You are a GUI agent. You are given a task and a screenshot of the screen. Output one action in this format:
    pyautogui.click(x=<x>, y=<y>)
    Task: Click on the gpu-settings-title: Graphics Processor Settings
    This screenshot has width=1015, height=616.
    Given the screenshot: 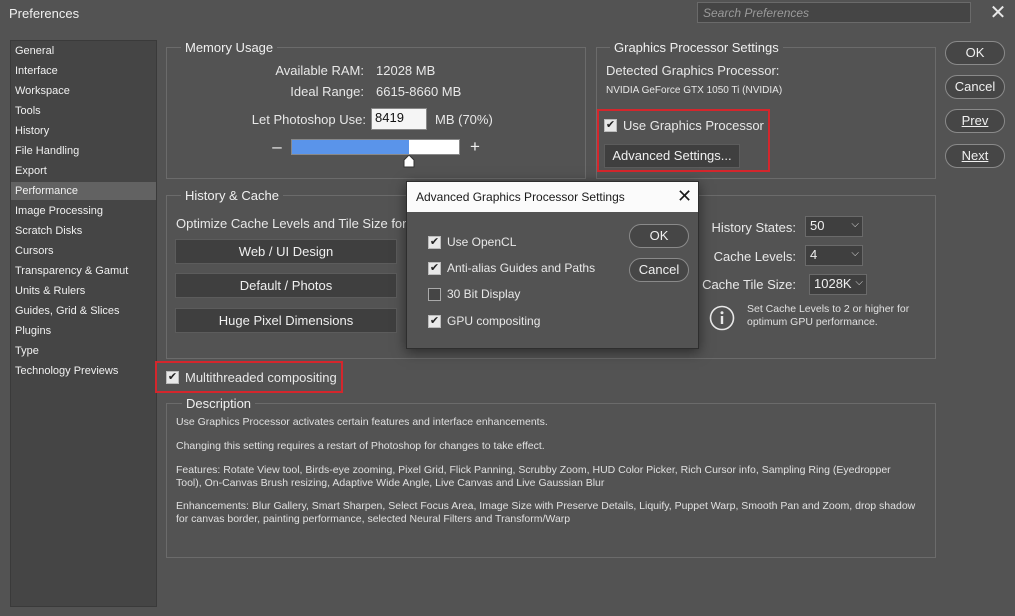 What is the action you would take?
    pyautogui.click(x=696, y=47)
    